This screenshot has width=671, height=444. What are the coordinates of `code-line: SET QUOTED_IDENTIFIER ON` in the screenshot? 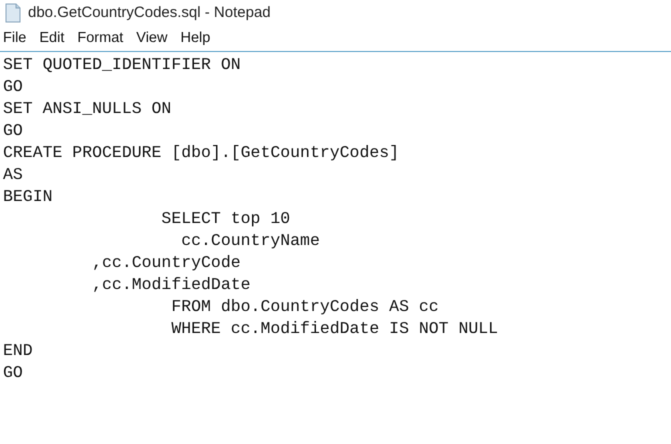 It's located at (122, 65).